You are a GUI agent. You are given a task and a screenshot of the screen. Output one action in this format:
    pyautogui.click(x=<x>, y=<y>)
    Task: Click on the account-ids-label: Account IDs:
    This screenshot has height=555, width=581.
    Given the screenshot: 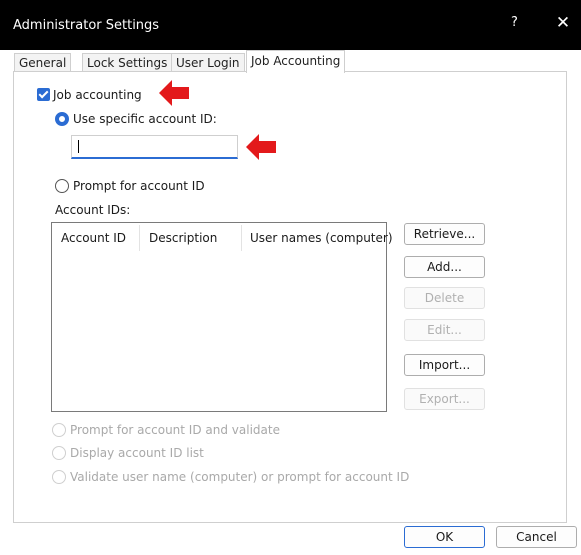 What is the action you would take?
    pyautogui.click(x=93, y=210)
    